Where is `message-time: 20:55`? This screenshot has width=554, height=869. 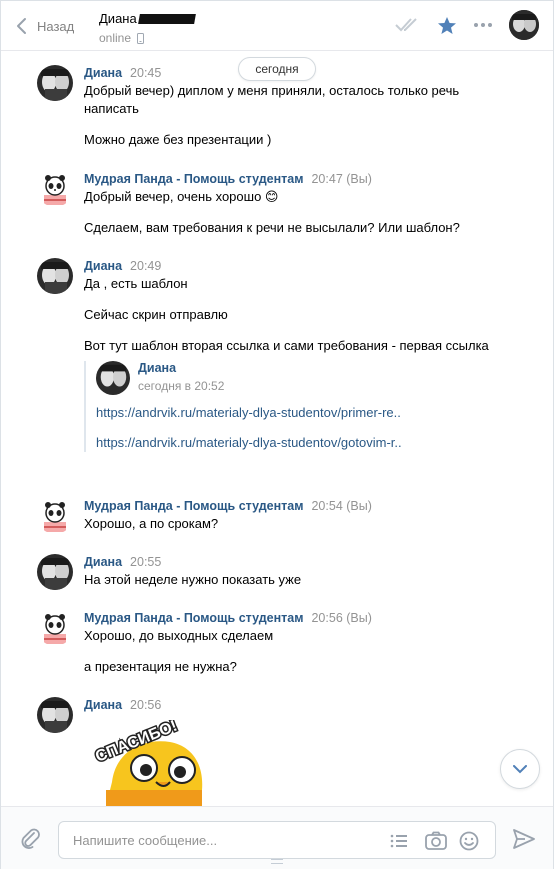
message-time: 20:55 is located at coordinates (146, 562).